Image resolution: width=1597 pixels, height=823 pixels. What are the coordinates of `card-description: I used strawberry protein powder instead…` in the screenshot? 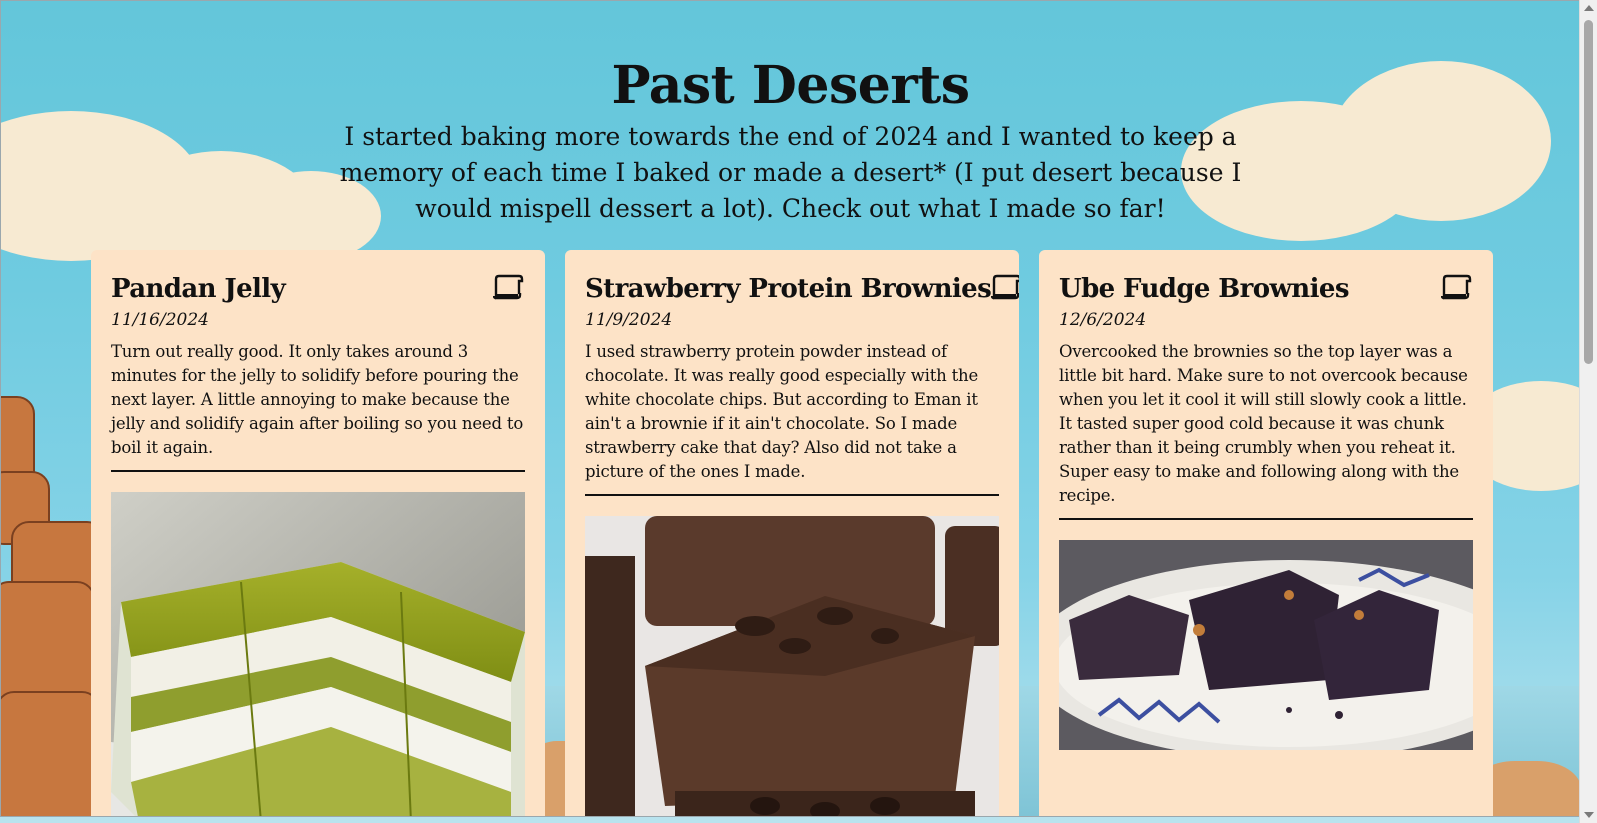 It's located at (782, 411).